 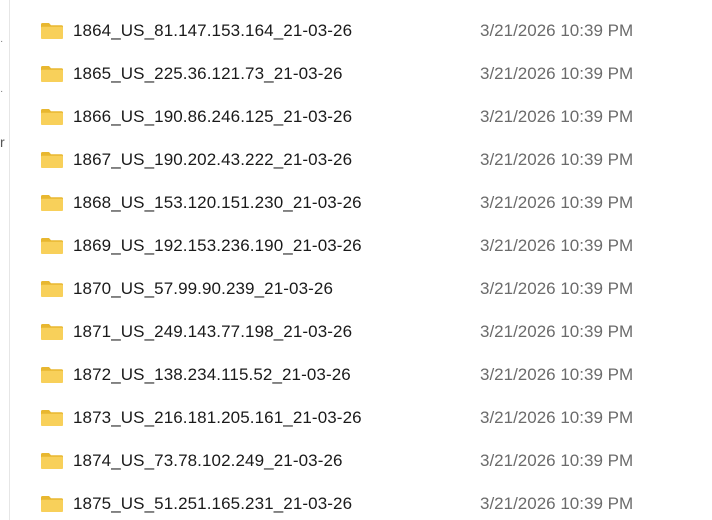 What do you see at coordinates (278, 418) in the screenshot?
I see `file-name: 1873_US_216.181.205.161_21-03-26` at bounding box center [278, 418].